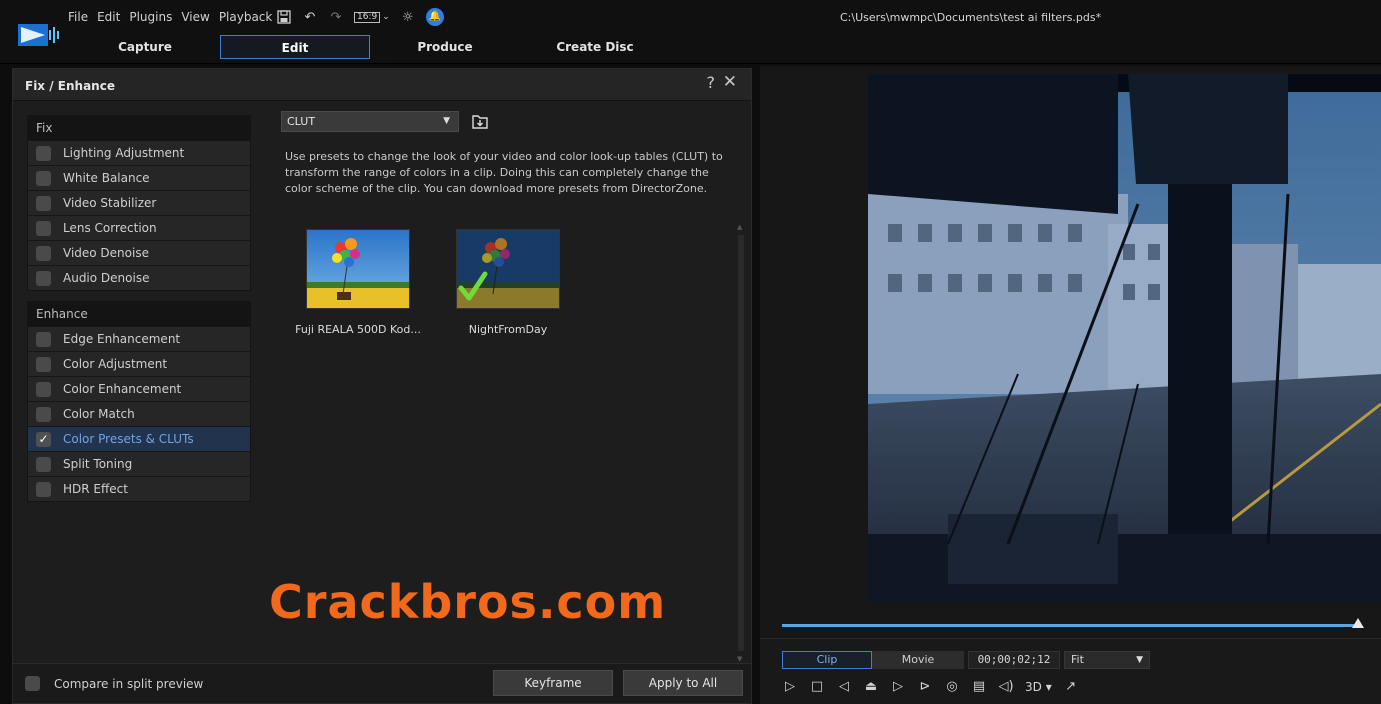  I want to click on fx-video-denoise: Video Denoise, so click(139, 252).